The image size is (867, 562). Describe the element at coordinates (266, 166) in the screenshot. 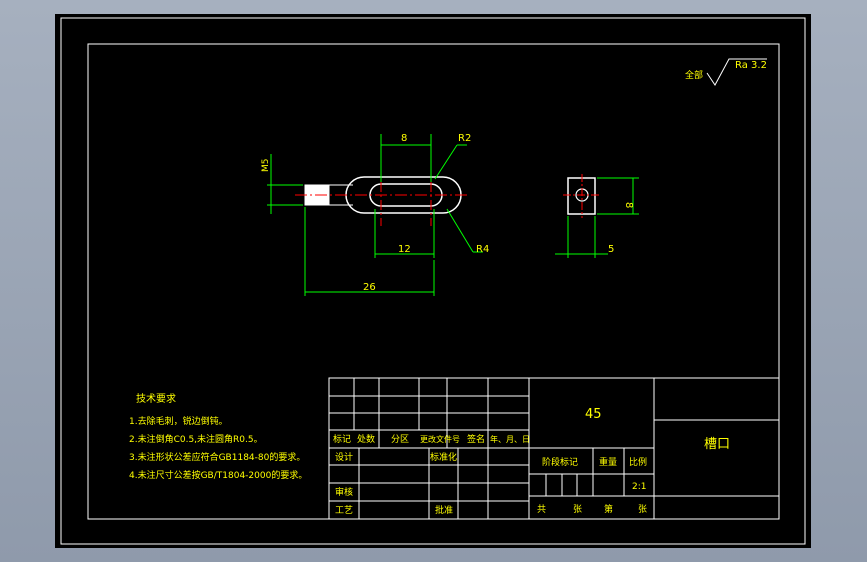

I see `dim-thread: M5` at that location.